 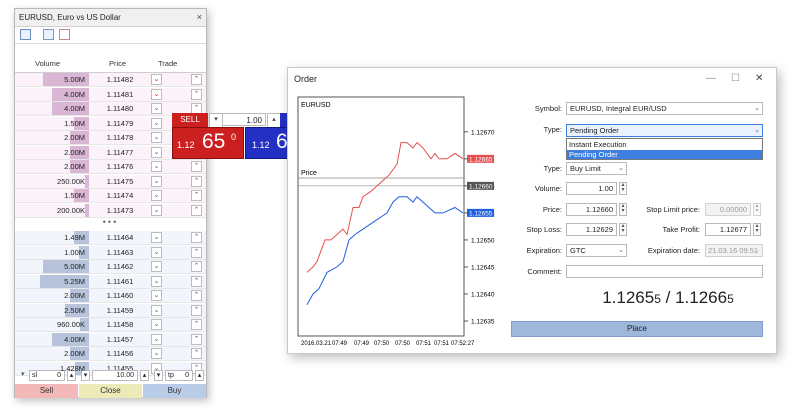 What do you see at coordinates (46, 391) in the screenshot?
I see `sell-button: Sell` at bounding box center [46, 391].